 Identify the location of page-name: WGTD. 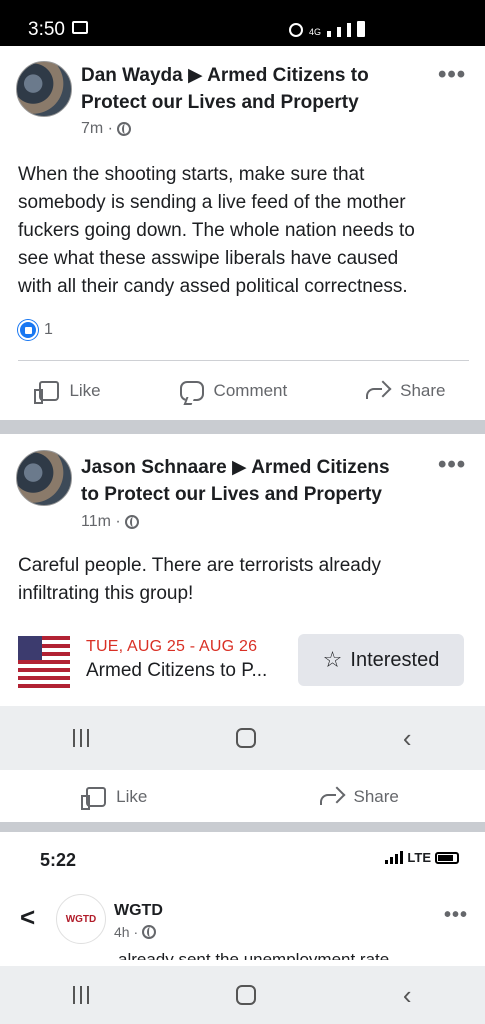
(138, 911).